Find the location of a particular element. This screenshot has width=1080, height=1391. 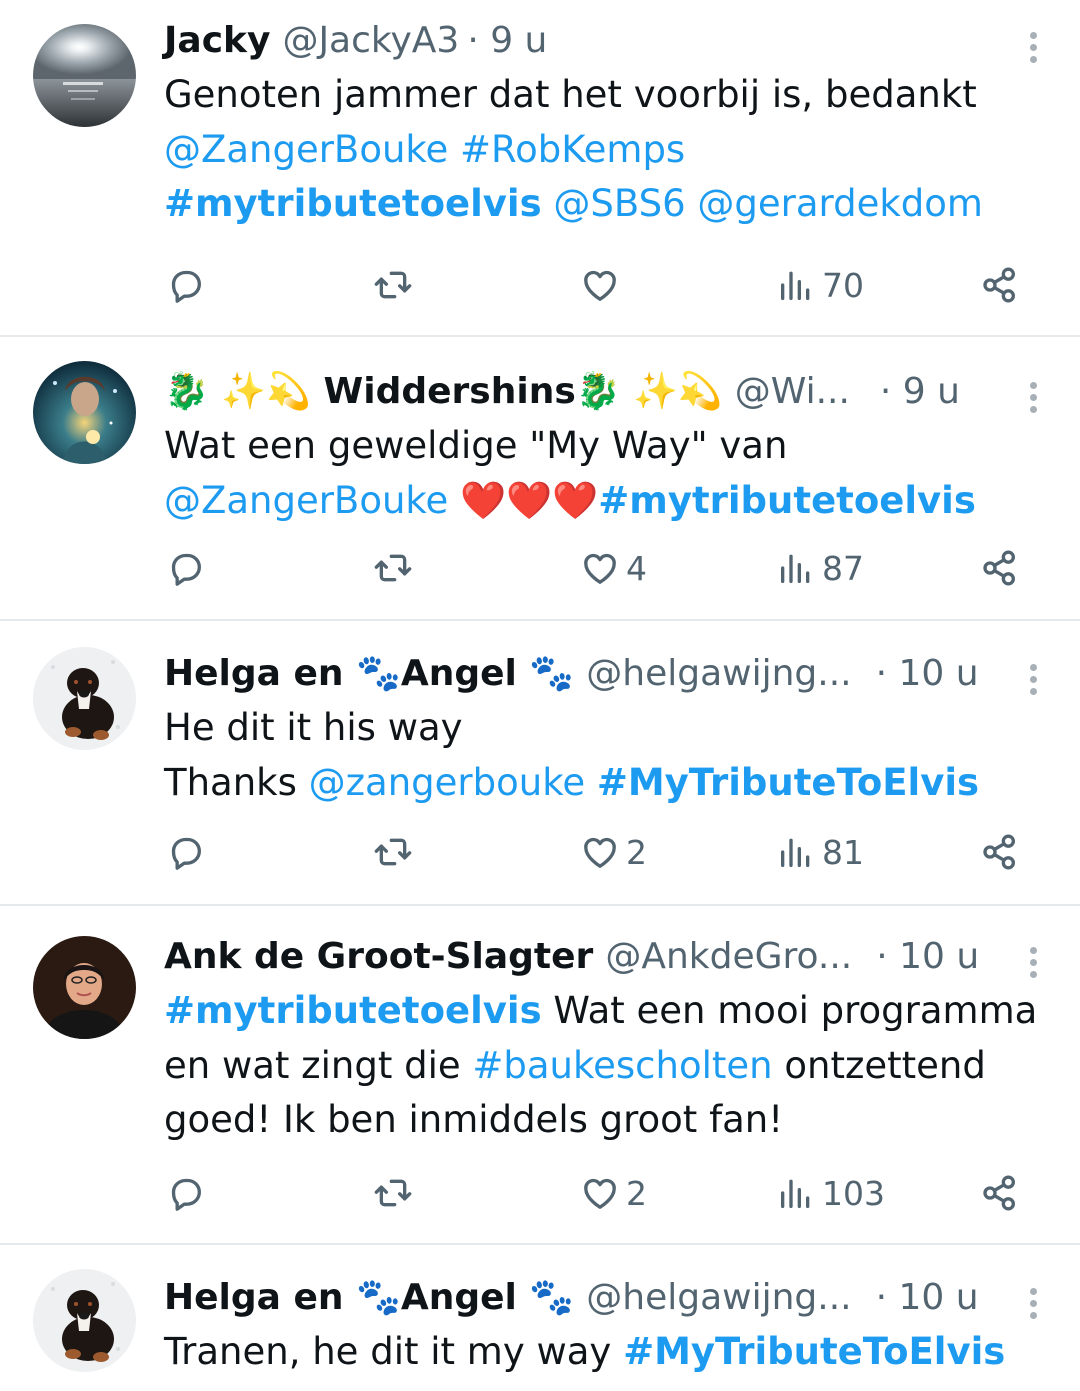

views-button: 87 is located at coordinates (820, 568).